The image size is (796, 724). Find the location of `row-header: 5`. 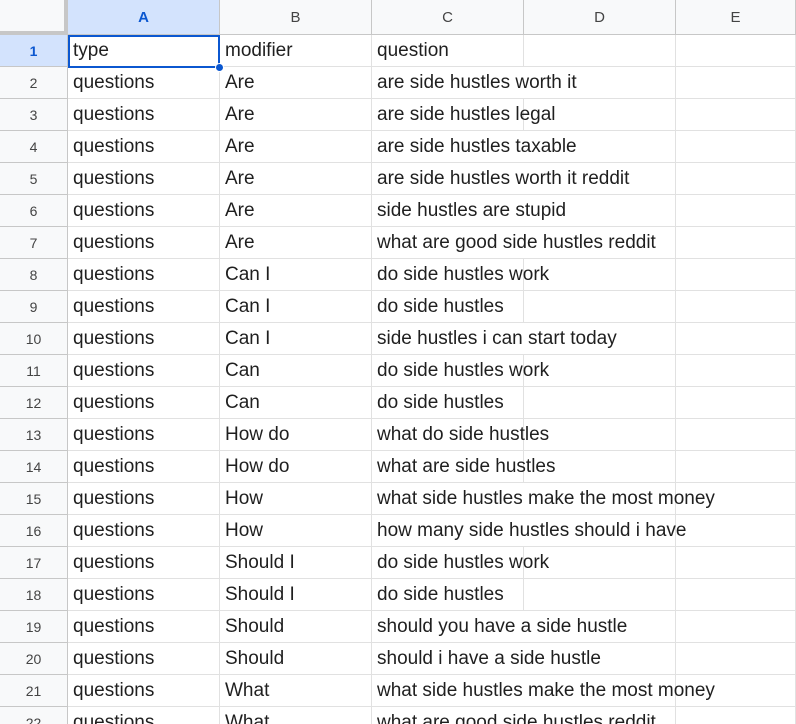

row-header: 5 is located at coordinates (34, 179).